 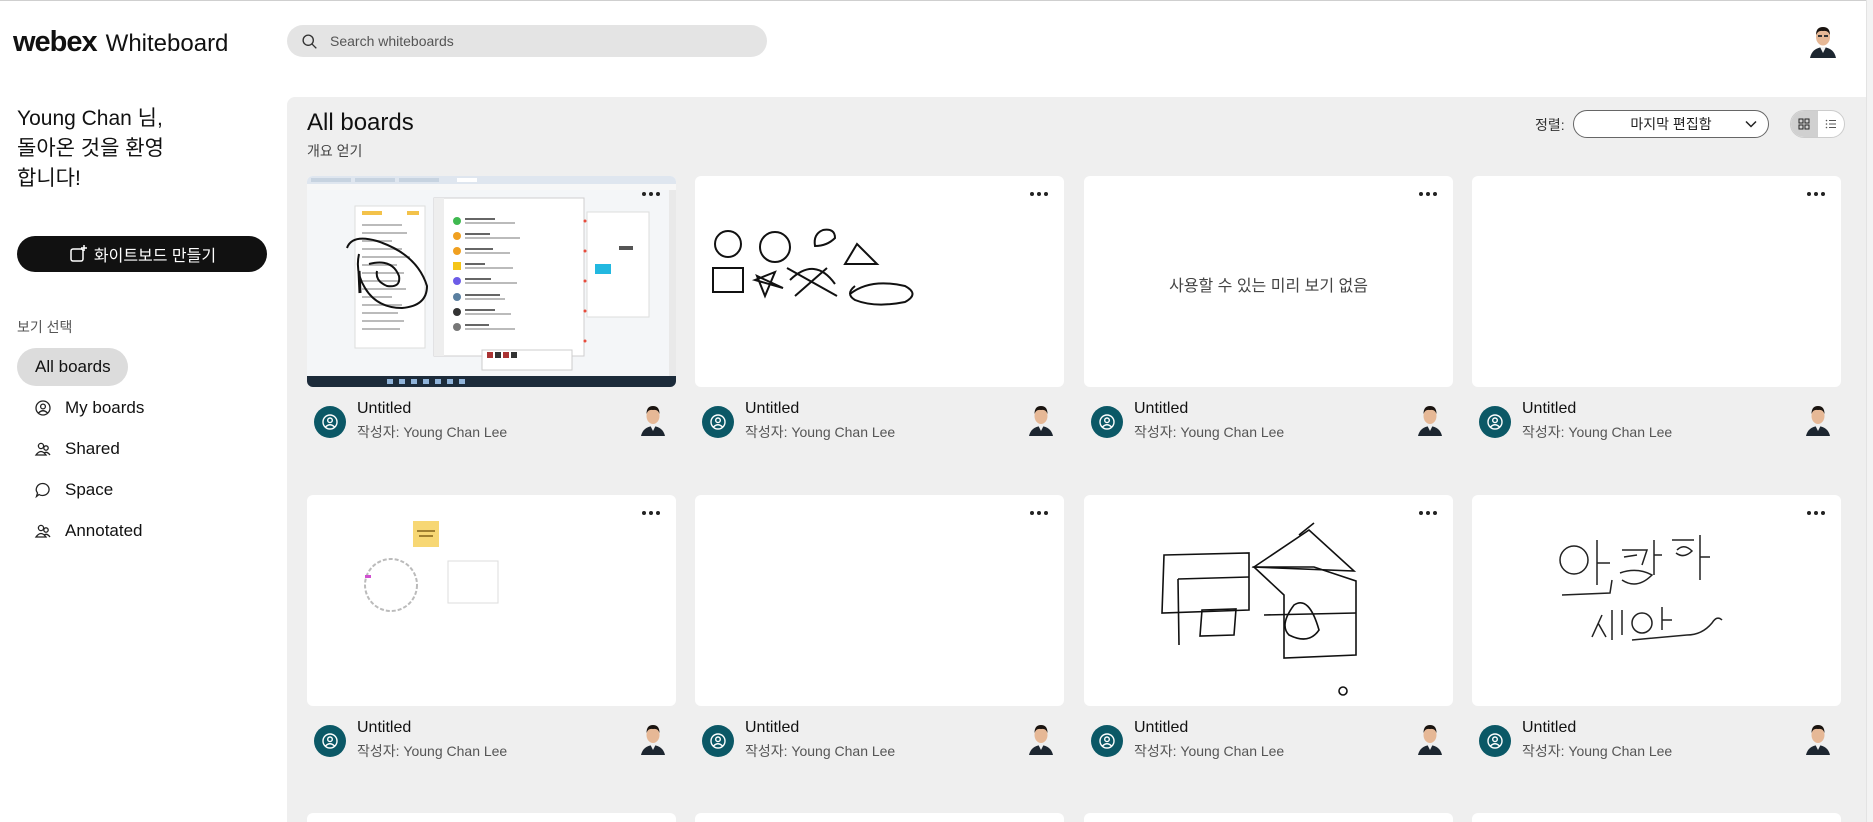 What do you see at coordinates (1823, 41) in the screenshot?
I see `user-avatar` at bounding box center [1823, 41].